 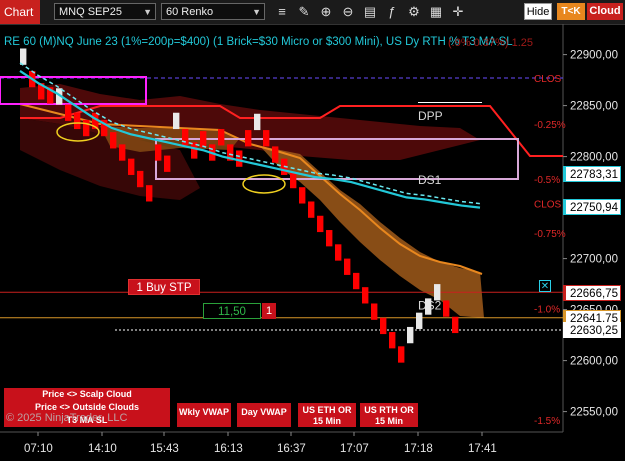 I want to click on signal-highlight, so click(x=264, y=184).